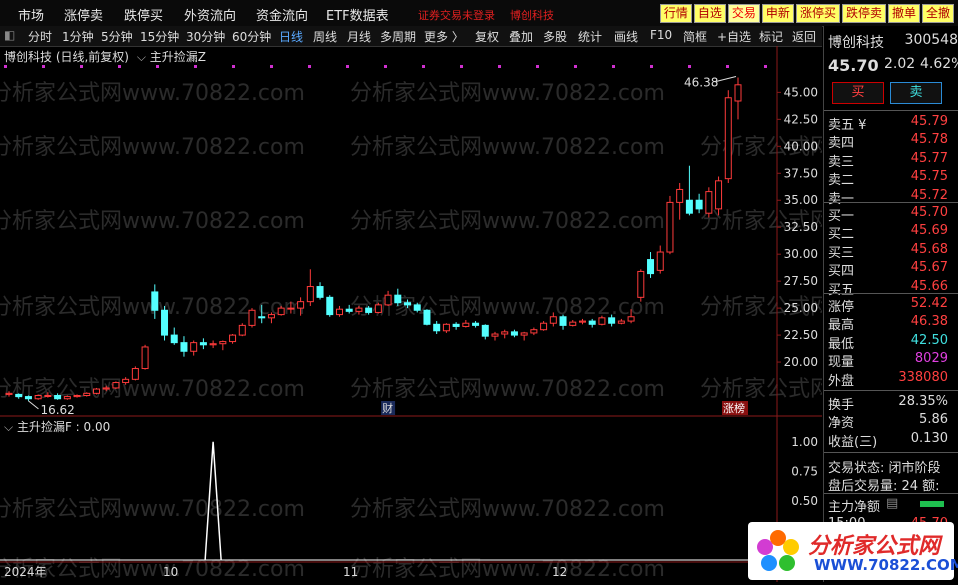 The height and width of the screenshot is (585, 958). Describe the element at coordinates (929, 322) in the screenshot. I see `stat-value: 46.38` at that location.